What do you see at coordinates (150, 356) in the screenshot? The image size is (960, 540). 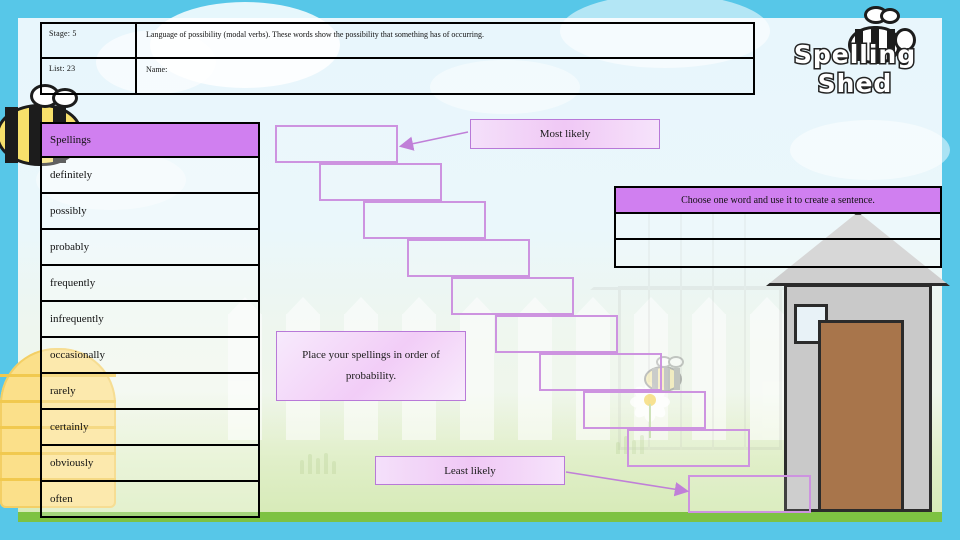 I see `spelling-word-row: occasionally` at bounding box center [150, 356].